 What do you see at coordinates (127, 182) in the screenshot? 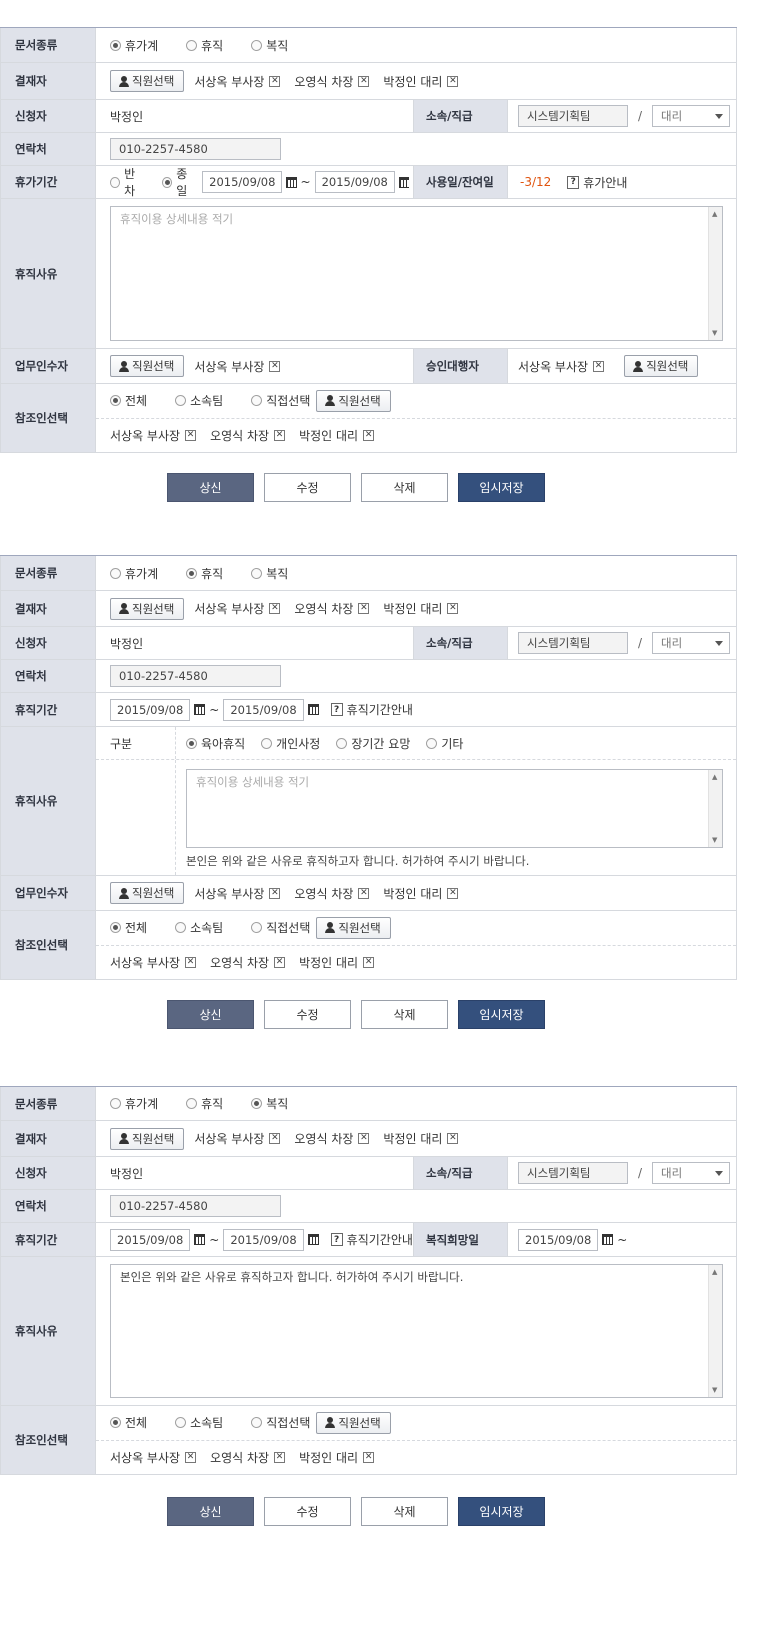
I see `radio-half-day: 반차` at bounding box center [127, 182].